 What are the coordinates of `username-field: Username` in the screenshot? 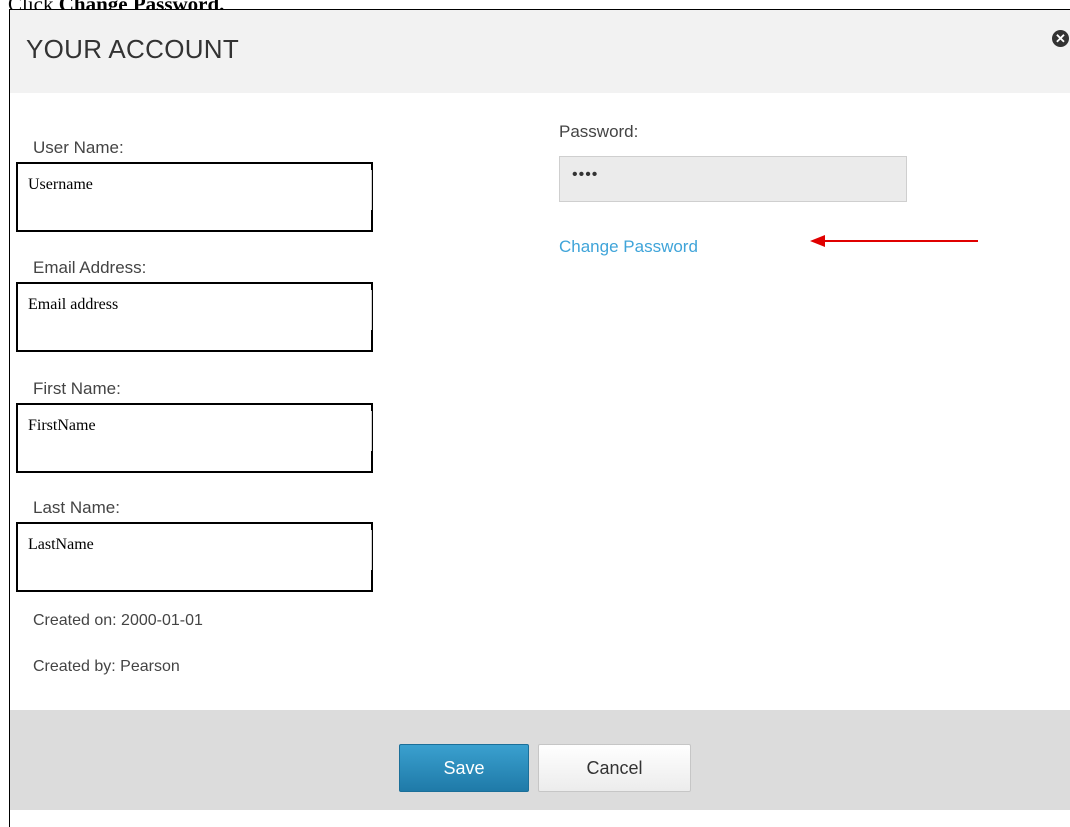 It's located at (194, 197).